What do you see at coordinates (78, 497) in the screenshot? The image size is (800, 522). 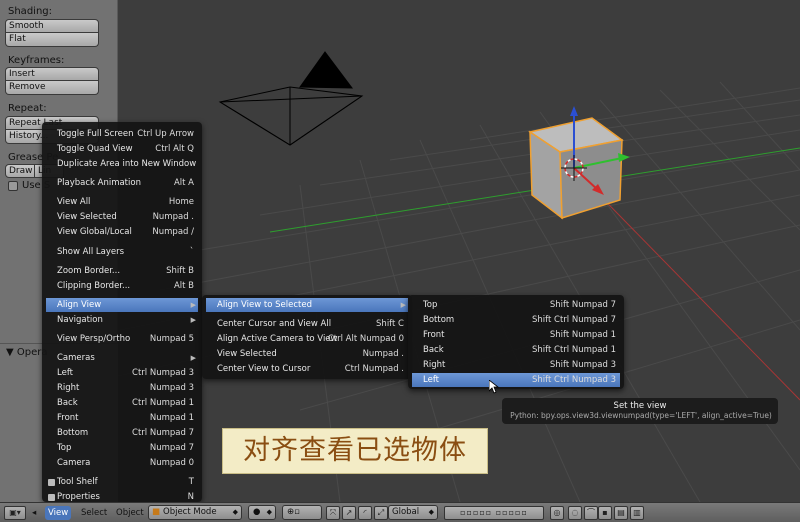 I see `item-label: Properties` at bounding box center [78, 497].